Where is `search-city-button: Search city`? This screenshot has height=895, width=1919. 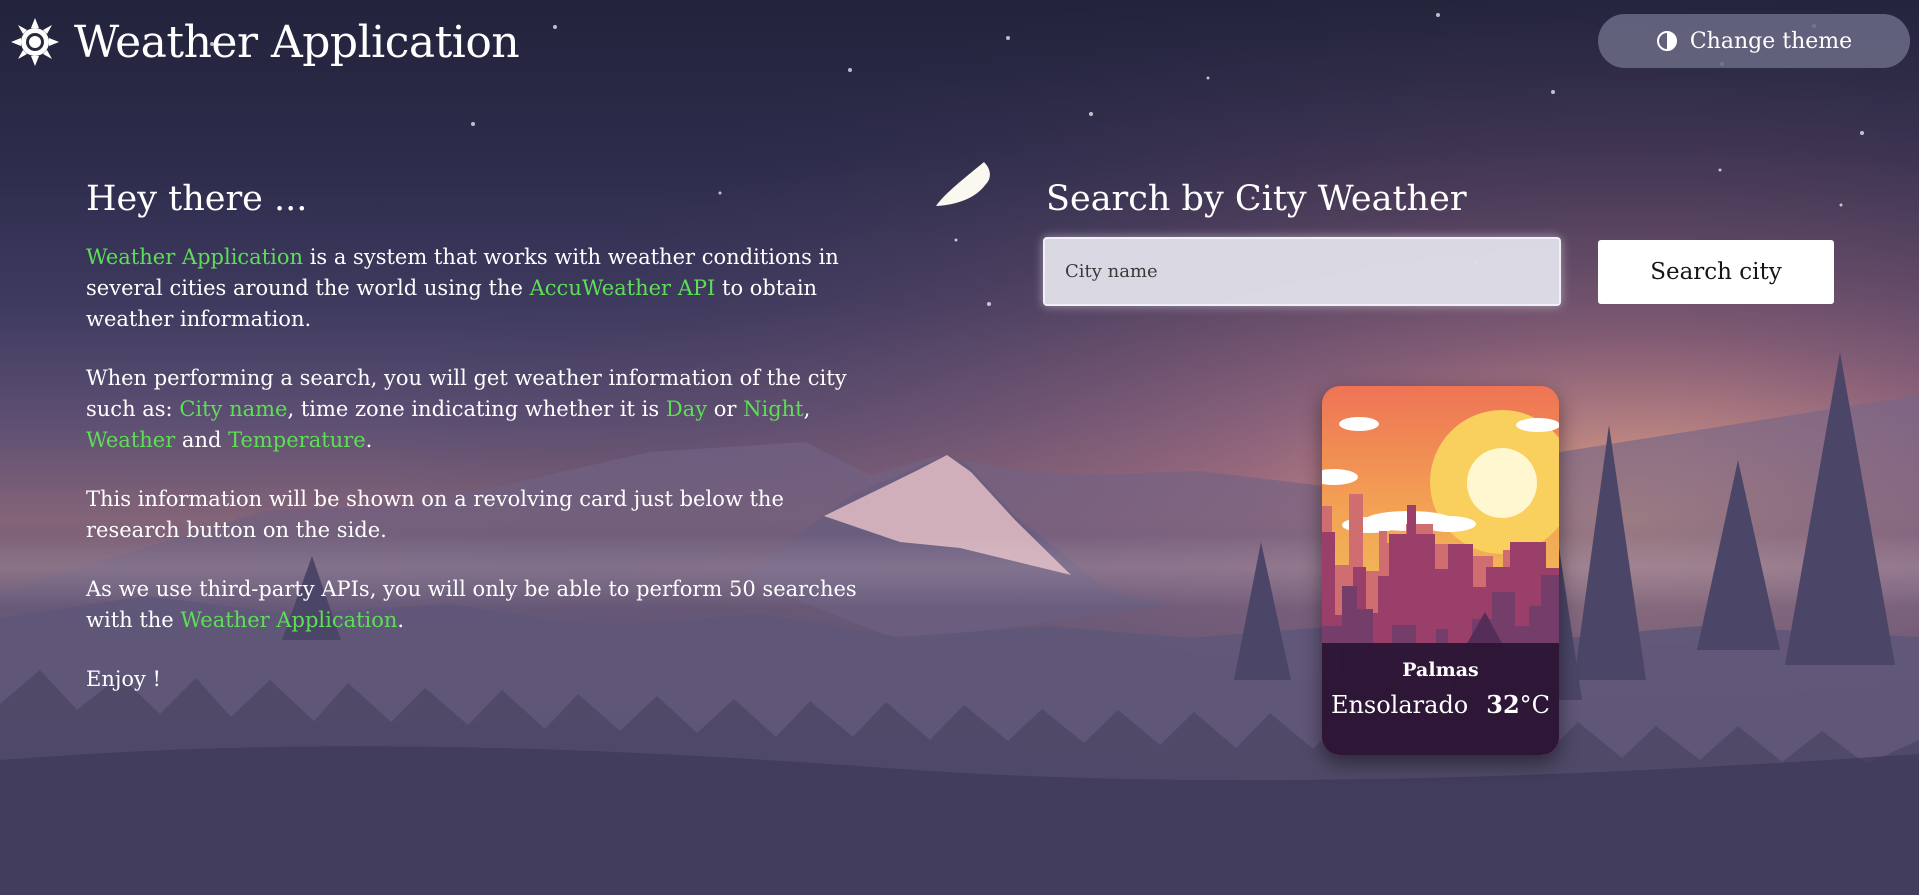 search-city-button: Search city is located at coordinates (1716, 272).